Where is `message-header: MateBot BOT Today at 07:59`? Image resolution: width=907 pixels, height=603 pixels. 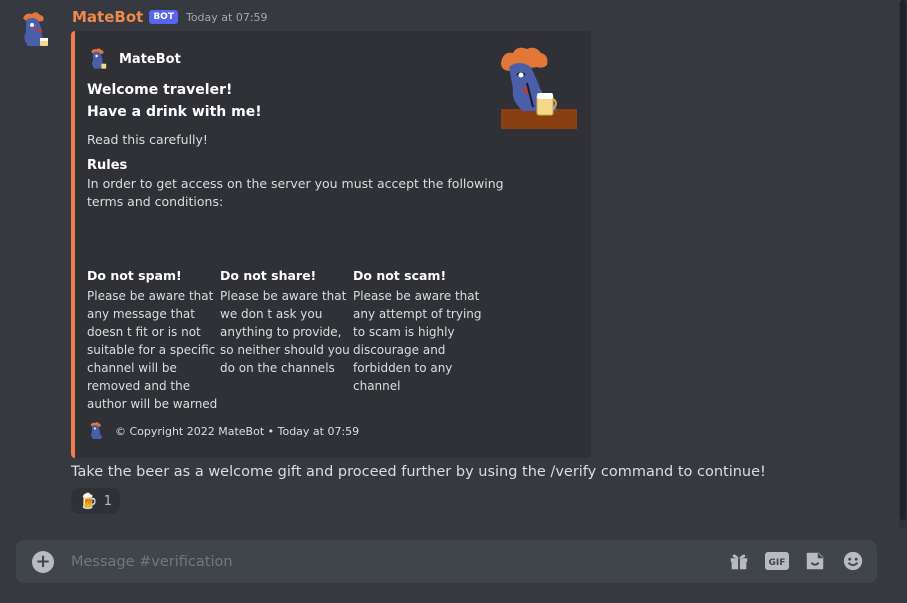 message-header: MateBot BOT Today at 07:59 is located at coordinates (170, 17).